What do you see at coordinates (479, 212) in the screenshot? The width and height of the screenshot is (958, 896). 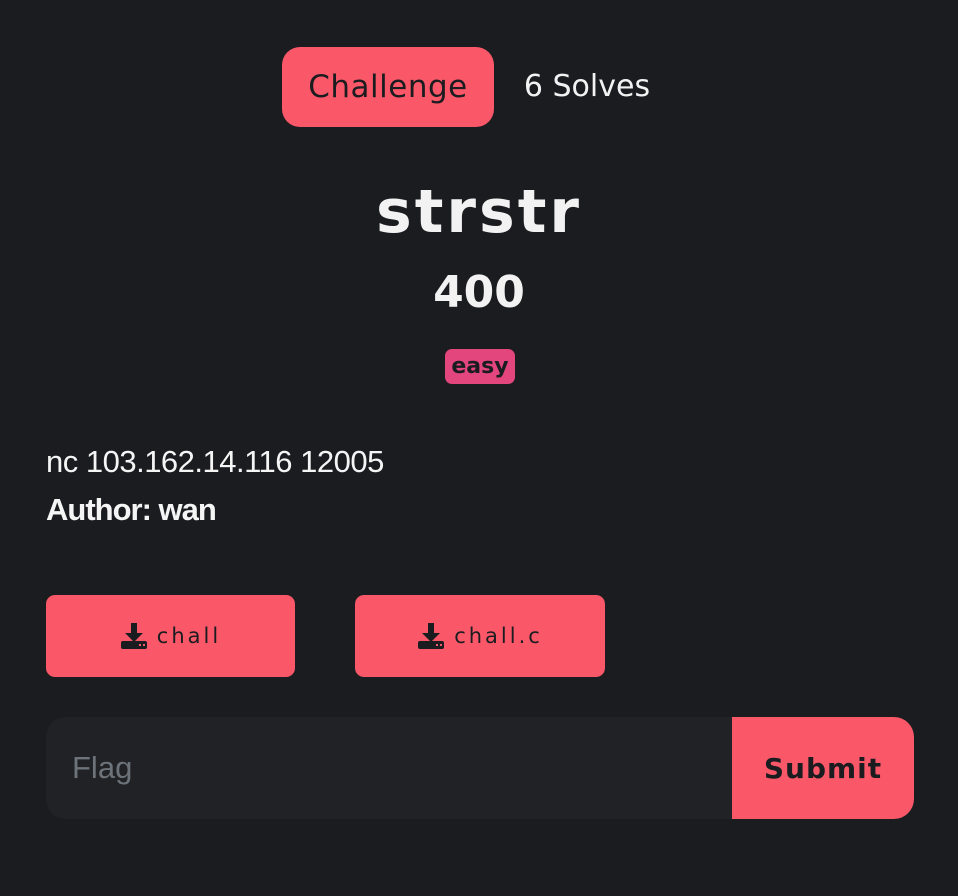 I see `challenge-title: strstr` at bounding box center [479, 212].